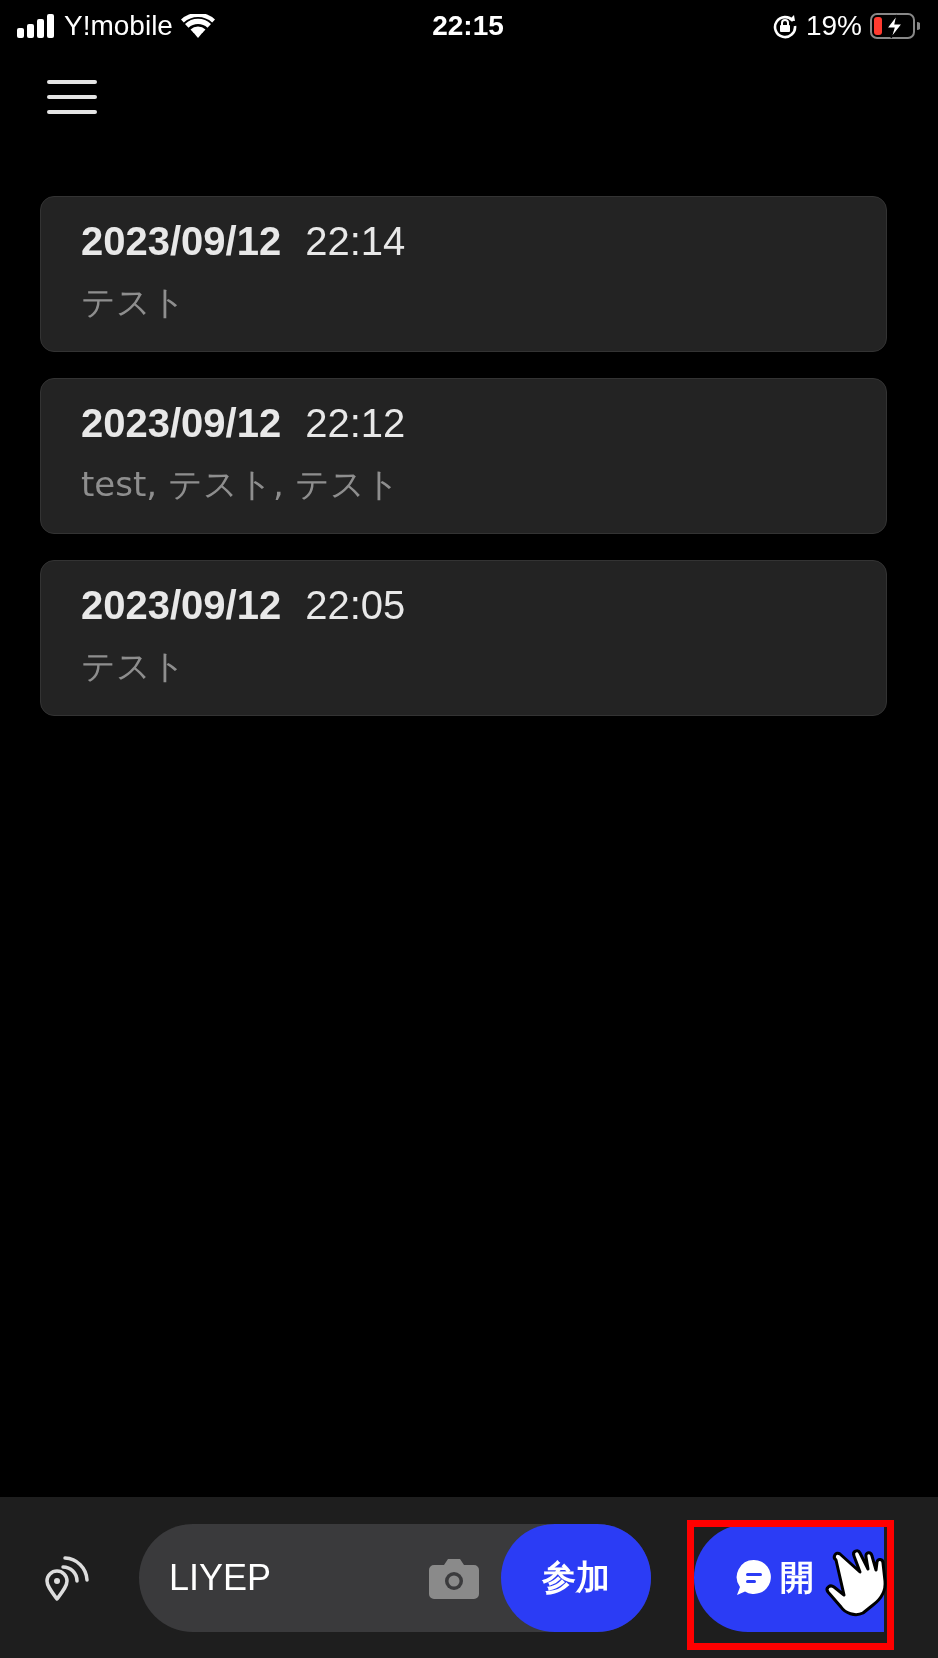  What do you see at coordinates (754, 1577) in the screenshot?
I see `chat-bubble-icon` at bounding box center [754, 1577].